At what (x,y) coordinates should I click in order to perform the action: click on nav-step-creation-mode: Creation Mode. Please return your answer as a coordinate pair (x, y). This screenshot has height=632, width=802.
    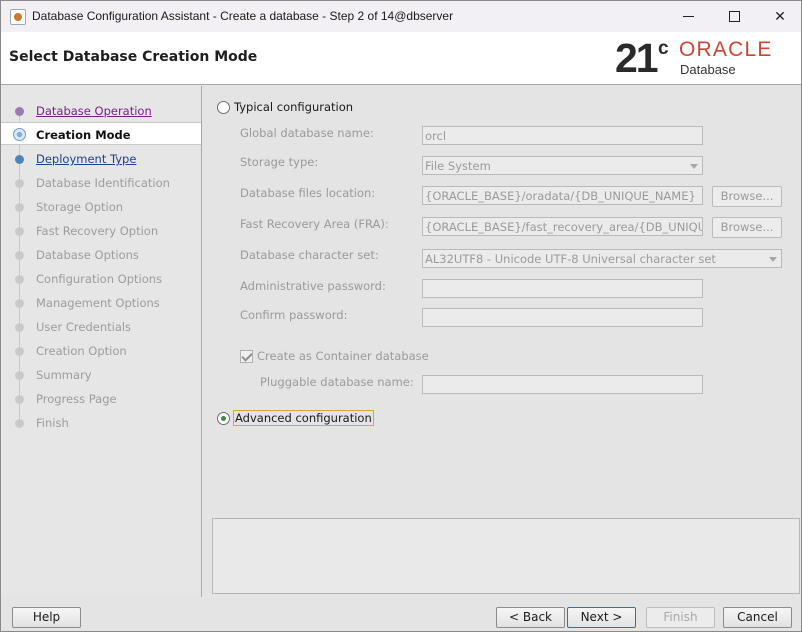
    Looking at the image, I should click on (101, 133).